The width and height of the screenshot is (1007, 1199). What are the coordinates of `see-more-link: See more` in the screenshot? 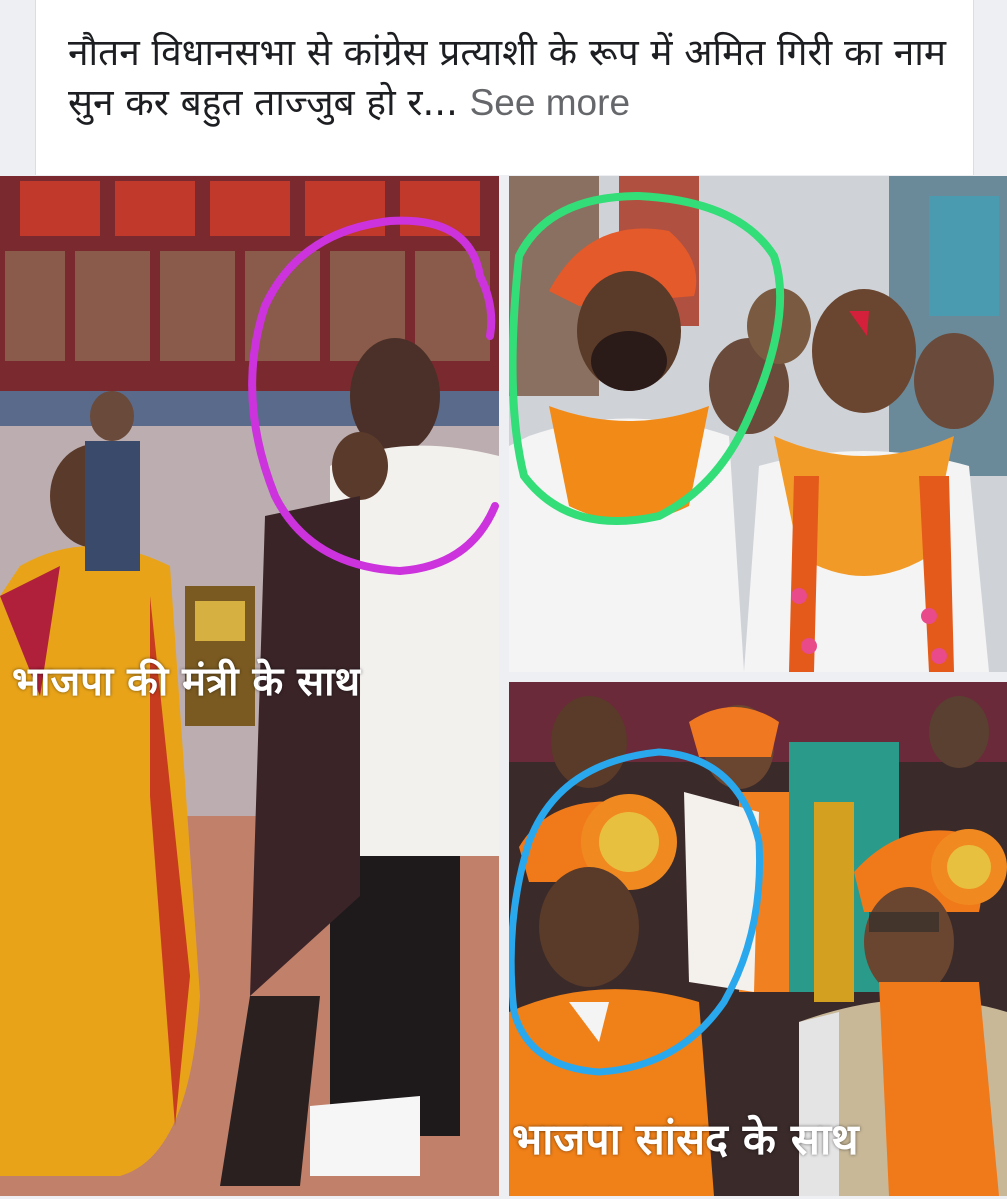 It's located at (550, 102).